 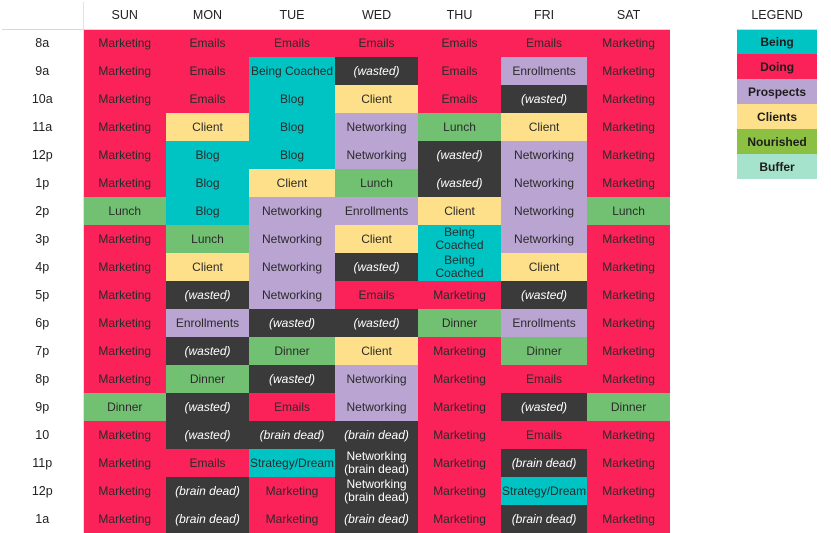 What do you see at coordinates (777, 91) in the screenshot?
I see `legend-item-prospects: Prospects` at bounding box center [777, 91].